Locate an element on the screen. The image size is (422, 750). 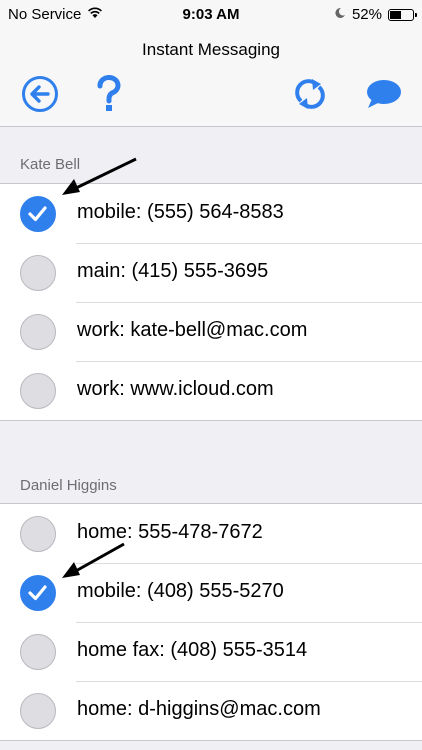
list-item: home: d-higgins@mac.com is located at coordinates (211, 710).